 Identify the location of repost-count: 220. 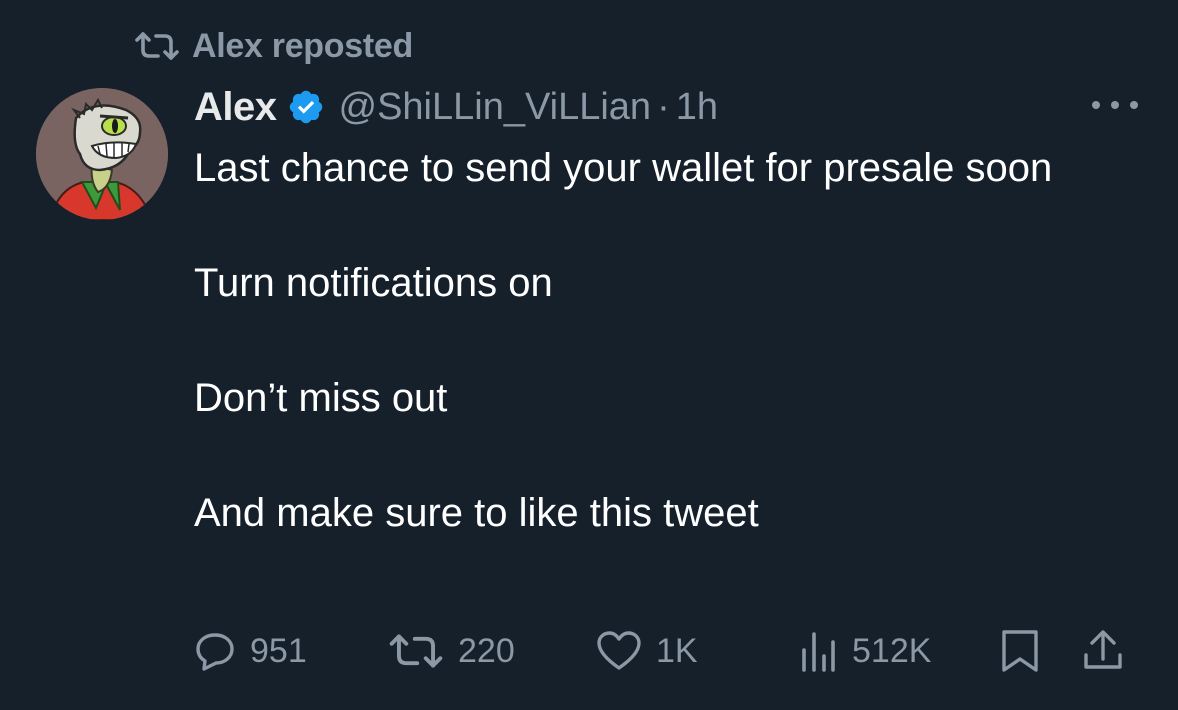
(486, 650).